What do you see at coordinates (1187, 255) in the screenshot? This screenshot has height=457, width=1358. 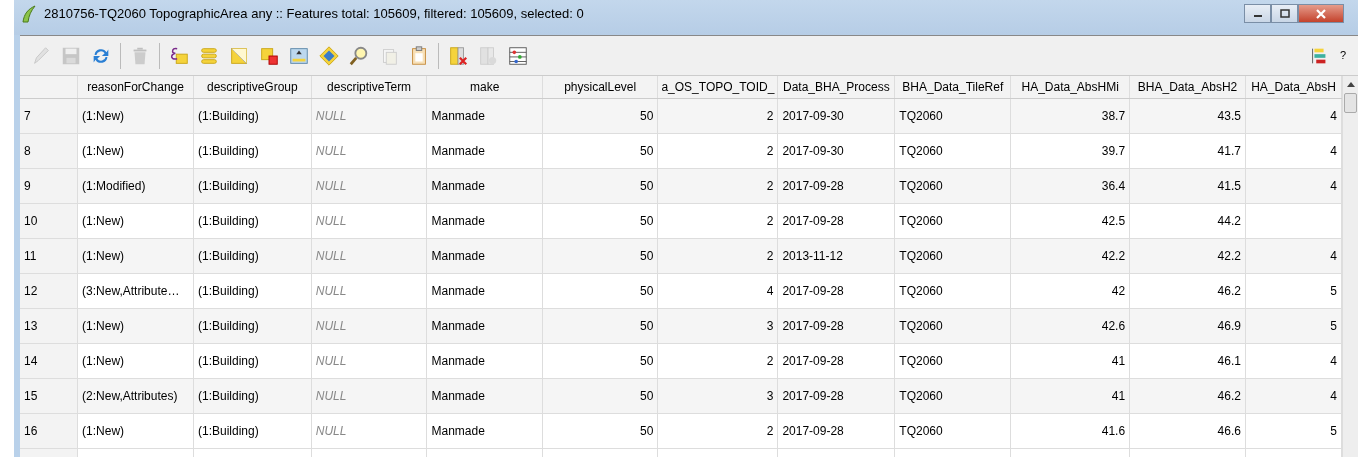 I see `table-cell: 42.2` at bounding box center [1187, 255].